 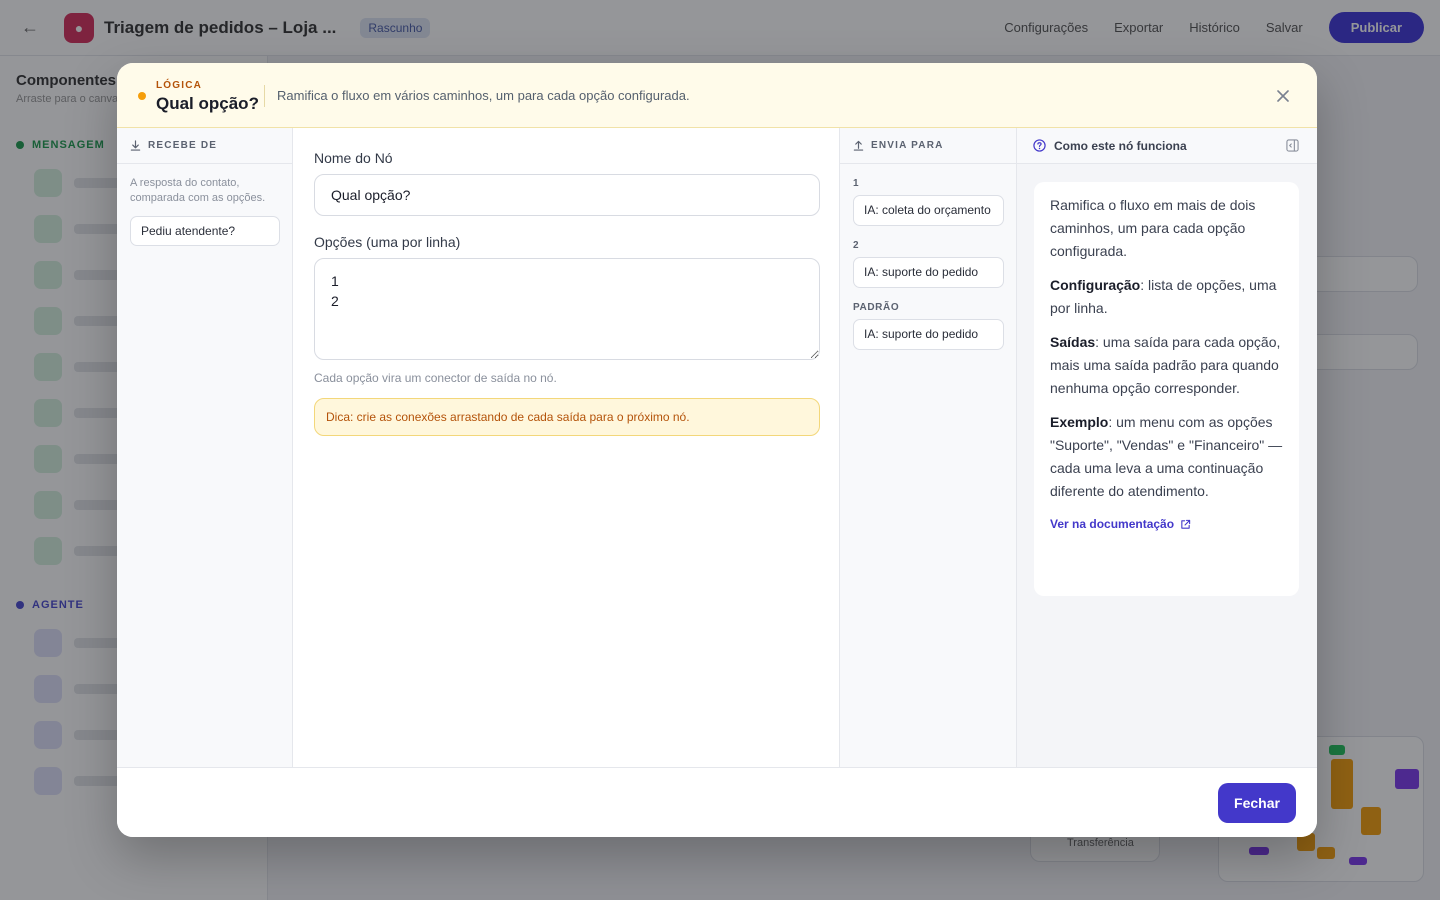 I want to click on help-header: Como este nó funciona, so click(x=1167, y=146).